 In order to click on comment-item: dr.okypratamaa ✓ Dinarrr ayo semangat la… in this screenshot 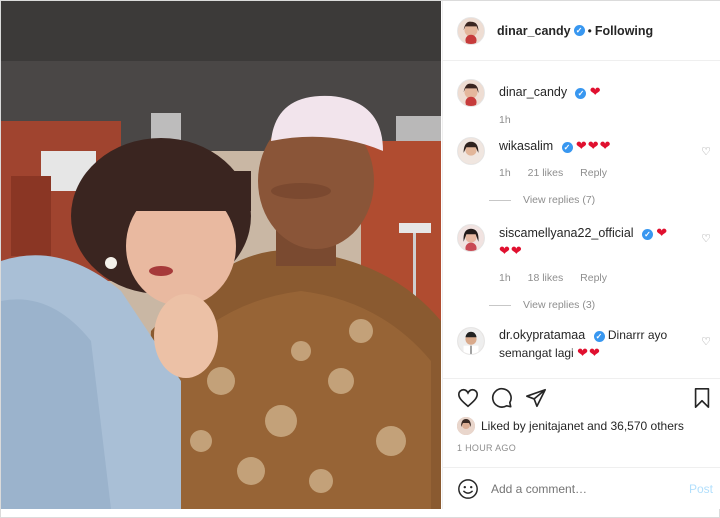, I will do `click(585, 344)`.